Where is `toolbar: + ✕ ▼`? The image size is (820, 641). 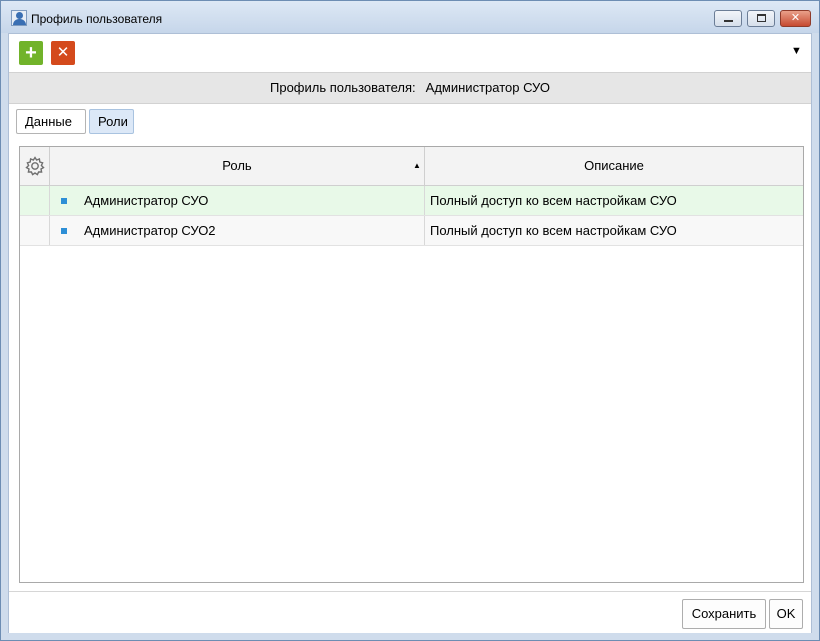 toolbar: + ✕ ▼ is located at coordinates (410, 53).